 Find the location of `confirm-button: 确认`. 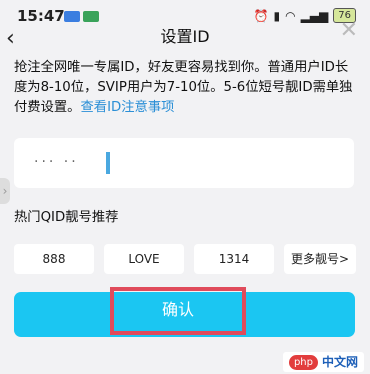

confirm-button: 确认 is located at coordinates (184, 312).